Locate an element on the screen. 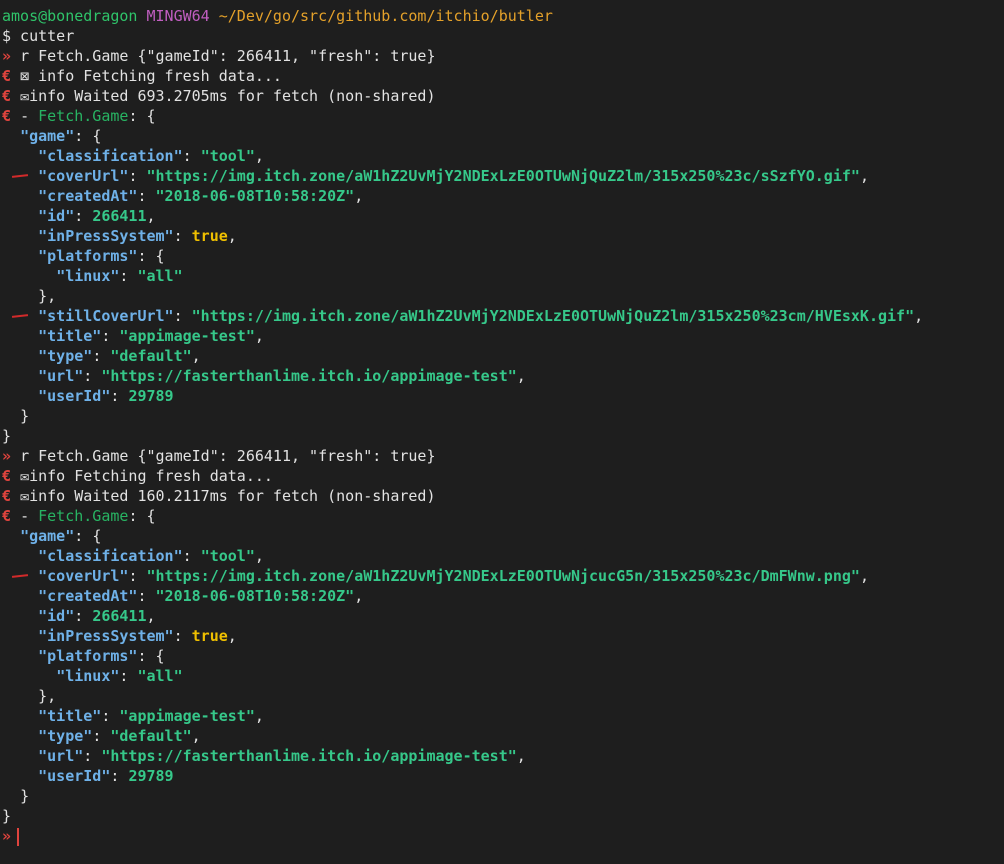 The width and height of the screenshot is (1004, 864). json-punct: }, is located at coordinates (47, 696).